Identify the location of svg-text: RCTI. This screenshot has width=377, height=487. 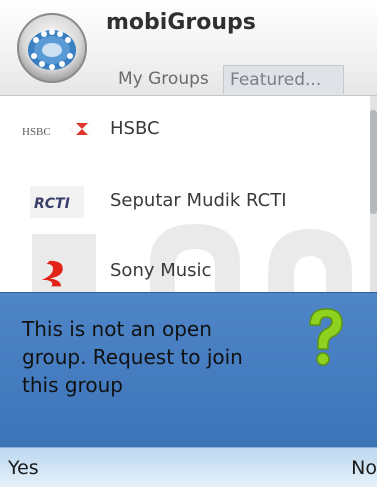
(52, 204).